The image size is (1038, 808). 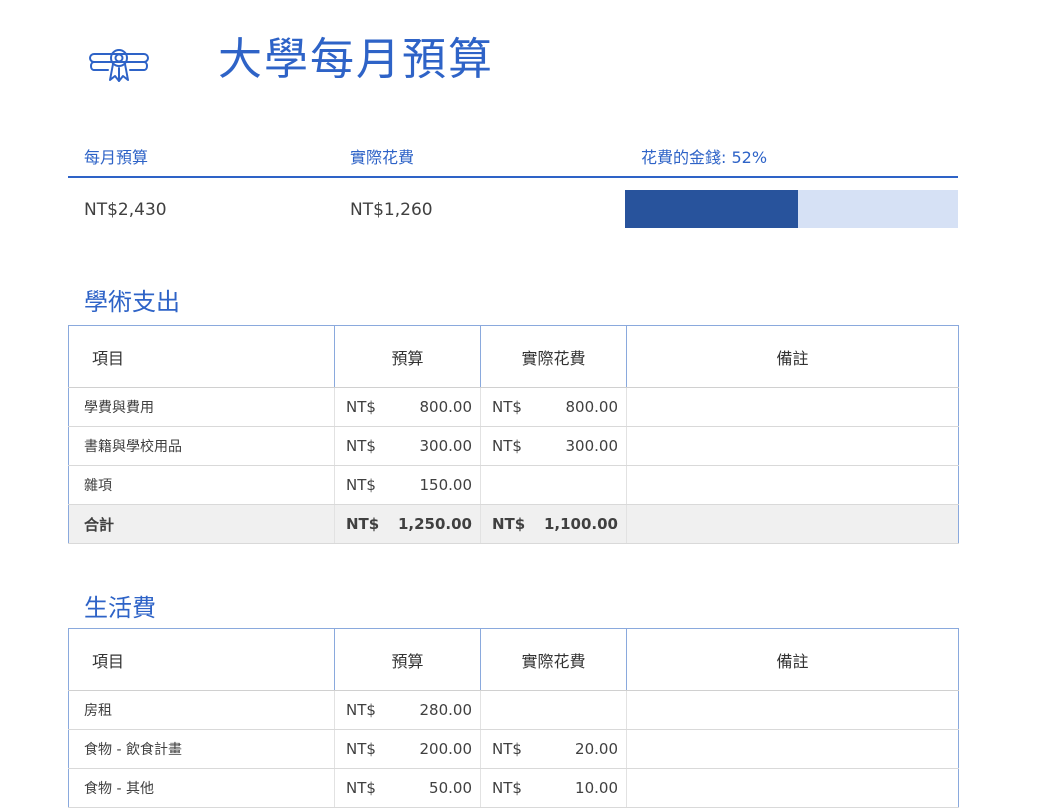 What do you see at coordinates (553, 788) in the screenshot?
I see `actual-cell: NT$ 10.00` at bounding box center [553, 788].